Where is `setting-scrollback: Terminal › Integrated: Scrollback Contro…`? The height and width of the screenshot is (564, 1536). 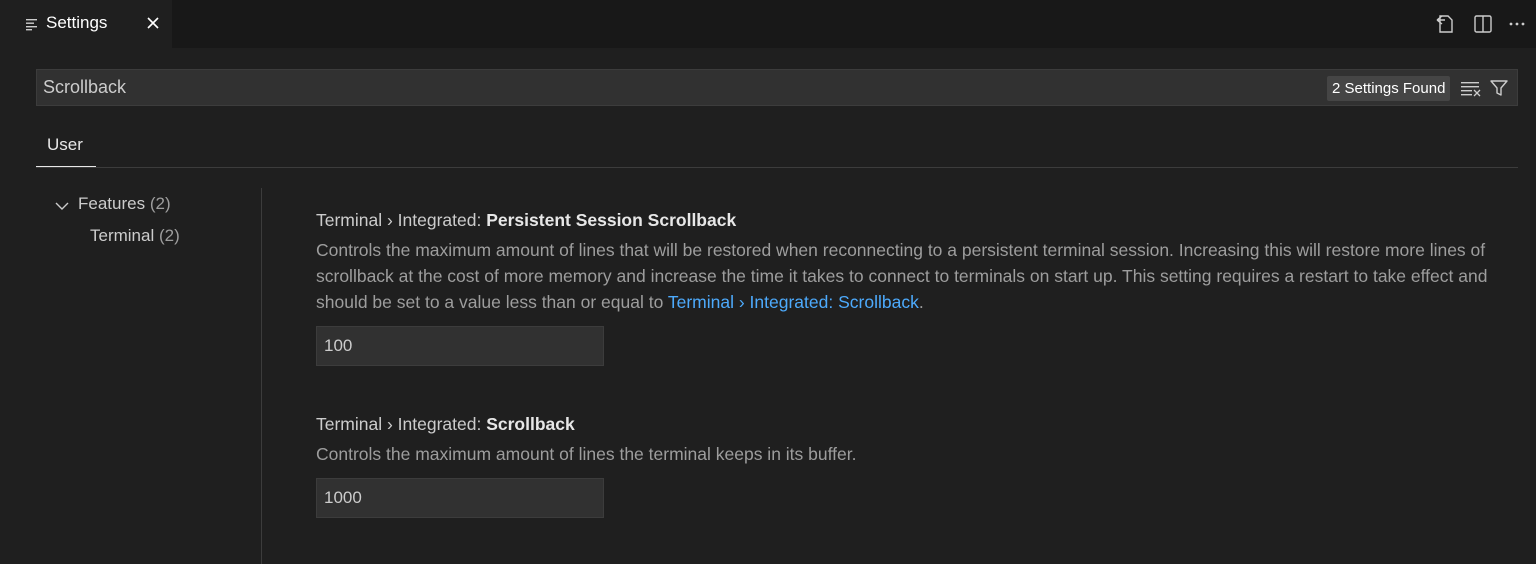 setting-scrollback: Terminal › Integrated: Scrollback Contro… is located at coordinates (911, 465).